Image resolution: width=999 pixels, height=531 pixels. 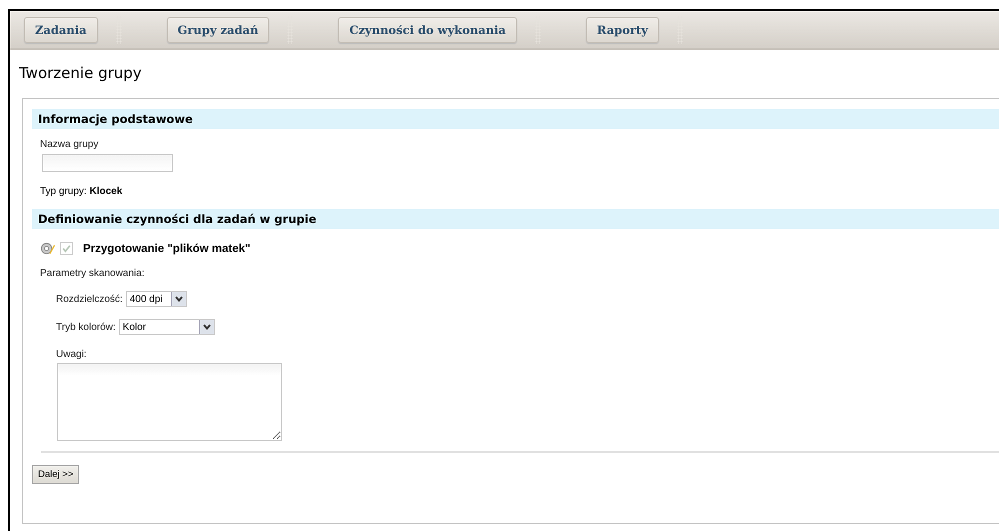 I want to click on page-title: Tworzenie grupy, so click(x=81, y=74).